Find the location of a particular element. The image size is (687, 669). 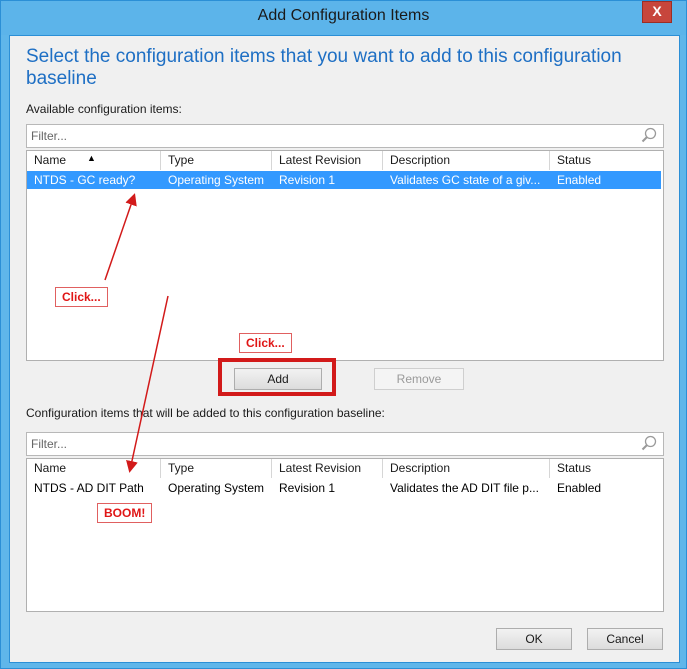

window-title: Add Configuration Items is located at coordinates (343, 15).